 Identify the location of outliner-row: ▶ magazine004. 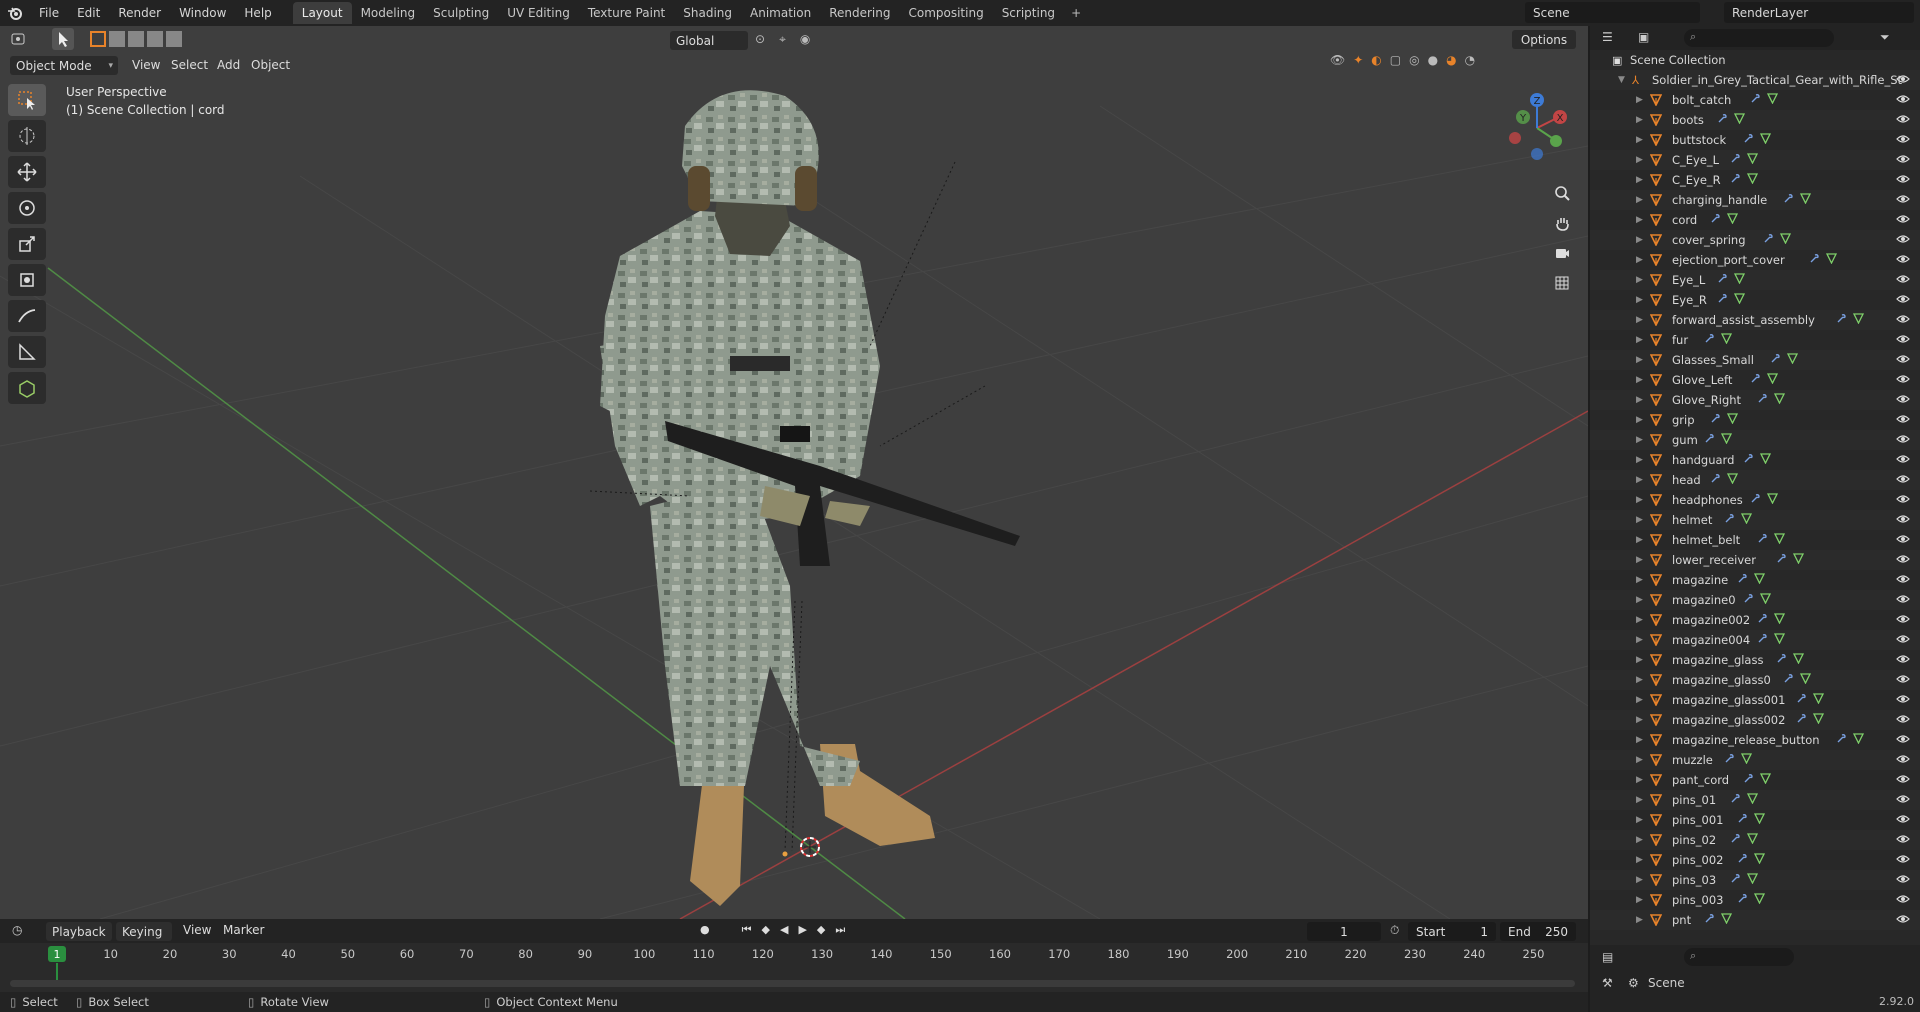
(1755, 640).